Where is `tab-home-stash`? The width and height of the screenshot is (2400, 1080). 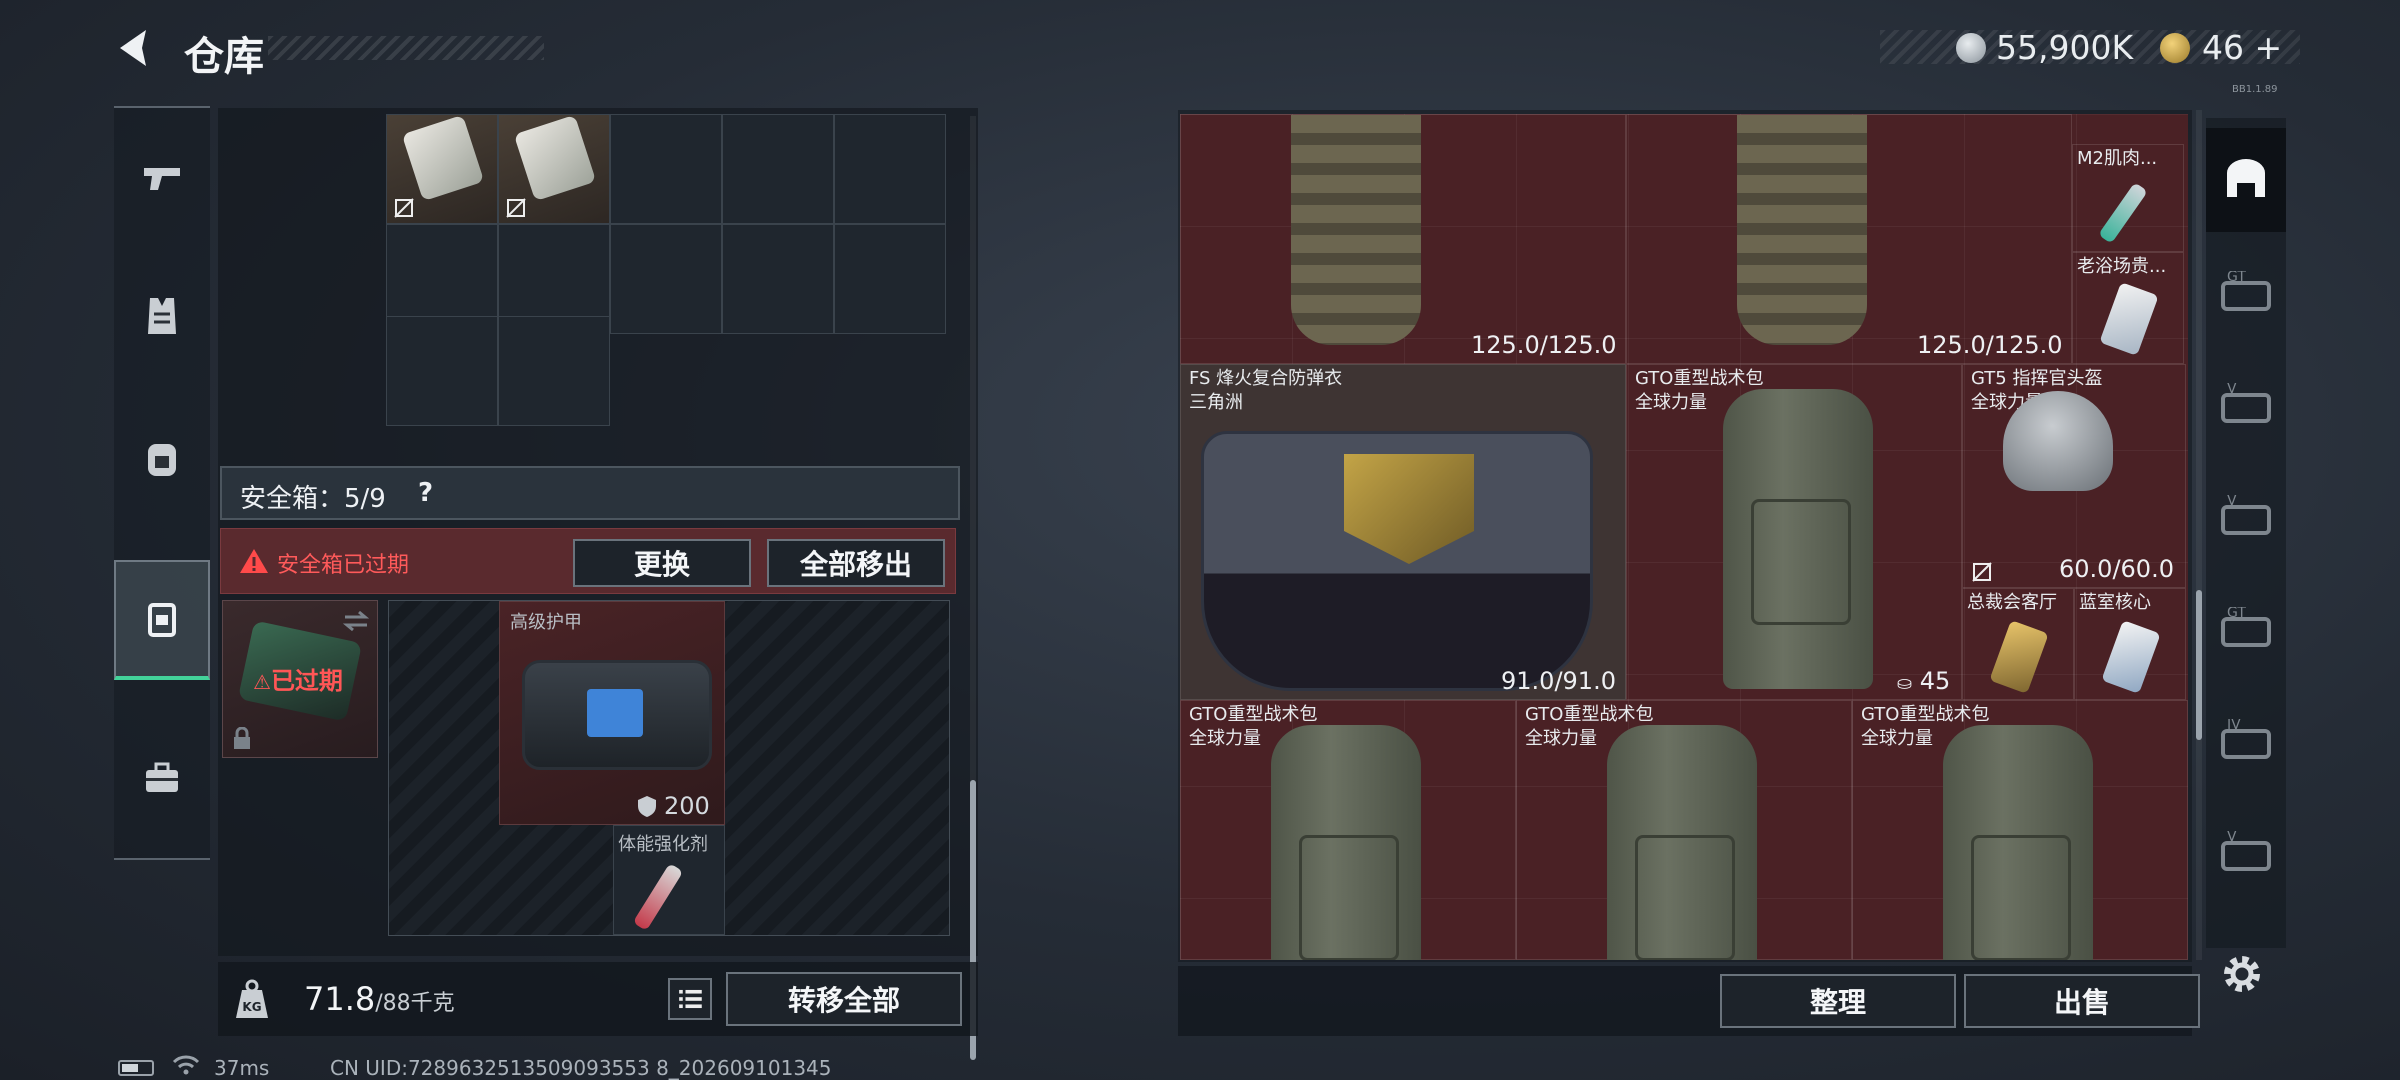 tab-home-stash is located at coordinates (2246, 180).